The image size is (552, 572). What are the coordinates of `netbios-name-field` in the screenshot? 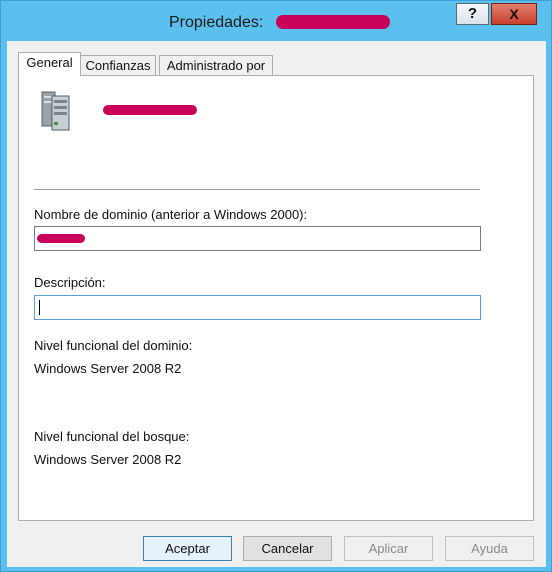 It's located at (257, 238).